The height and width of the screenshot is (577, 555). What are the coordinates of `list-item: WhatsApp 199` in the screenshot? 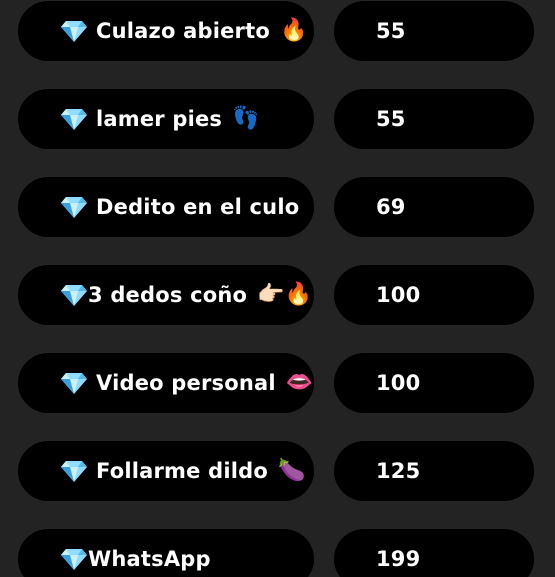 It's located at (277, 553).